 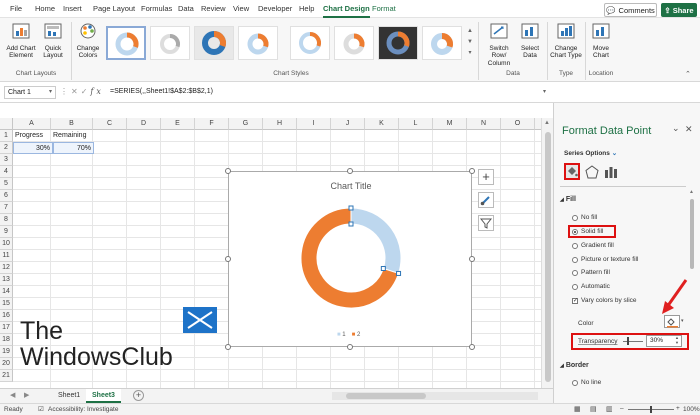 What do you see at coordinates (83, 409) in the screenshot?
I see `accessibility-status: Accessibility: Investigate` at bounding box center [83, 409].